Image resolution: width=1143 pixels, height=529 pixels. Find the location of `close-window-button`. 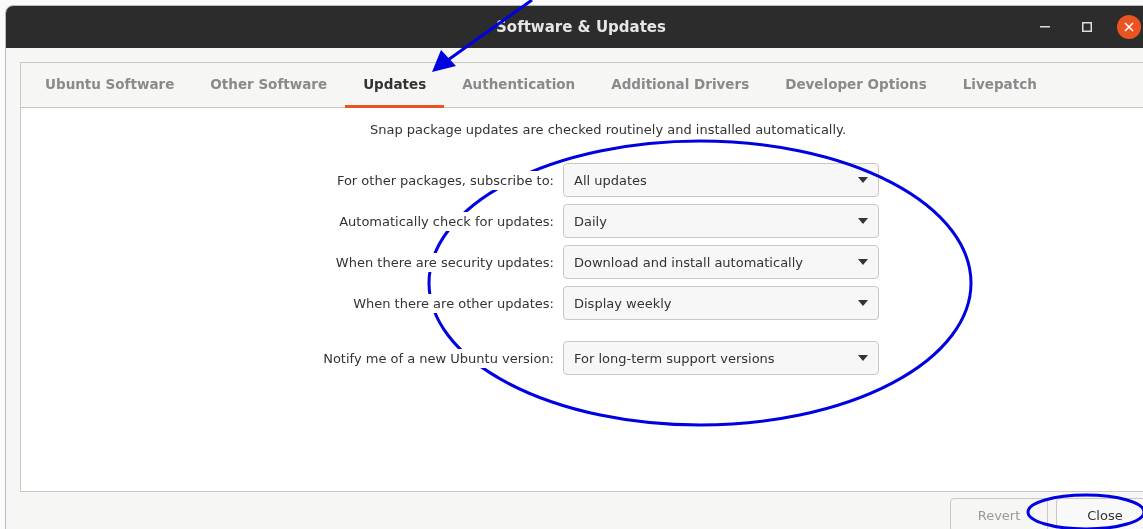

close-window-button is located at coordinates (1129, 27).